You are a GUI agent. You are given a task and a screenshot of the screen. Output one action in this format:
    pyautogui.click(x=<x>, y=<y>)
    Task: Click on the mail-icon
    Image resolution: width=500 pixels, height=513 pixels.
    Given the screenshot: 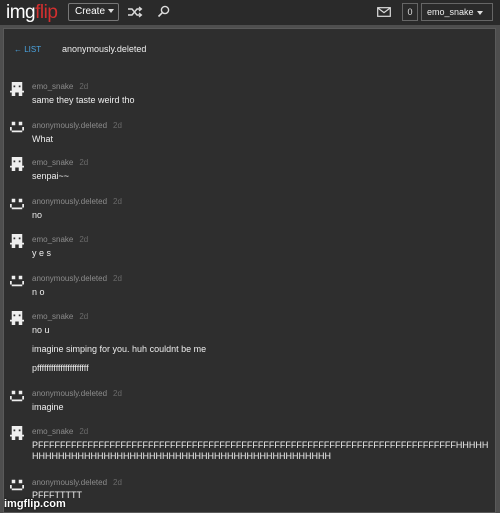 What is the action you would take?
    pyautogui.click(x=384, y=12)
    